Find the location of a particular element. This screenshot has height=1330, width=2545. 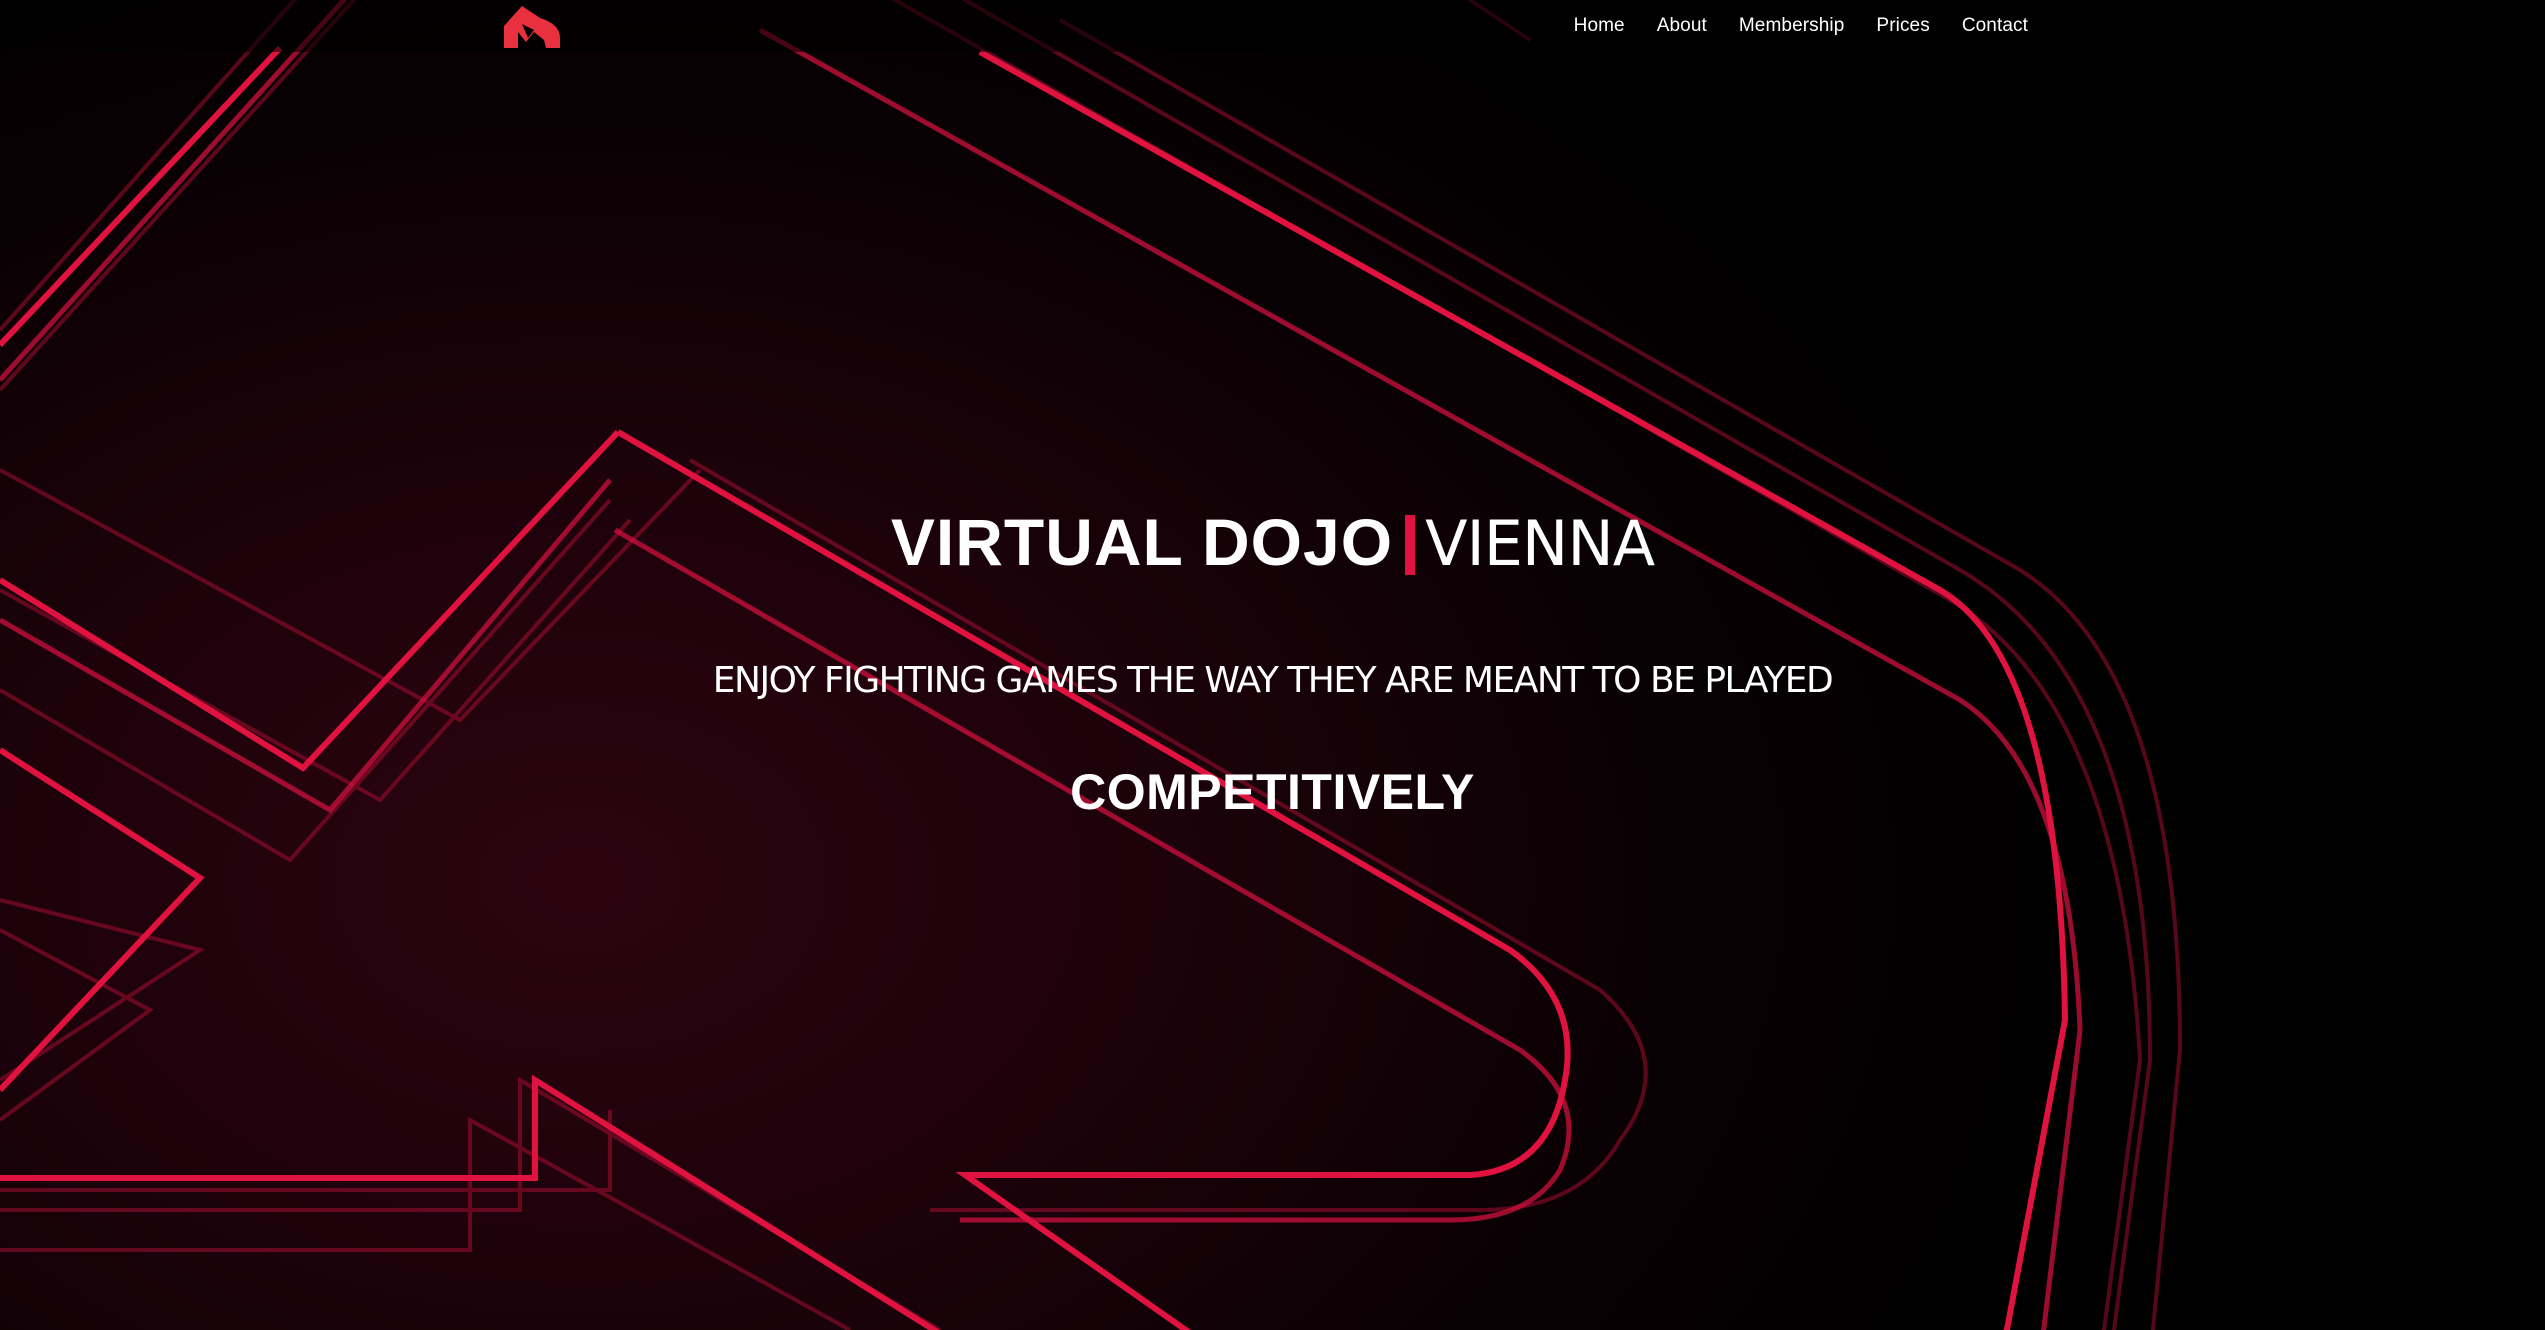

hero-title-light: VIENNA is located at coordinates (1540, 543).